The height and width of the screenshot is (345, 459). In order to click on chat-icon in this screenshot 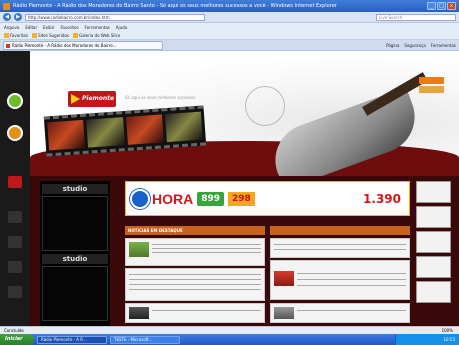, I will do `click(15, 242)`.